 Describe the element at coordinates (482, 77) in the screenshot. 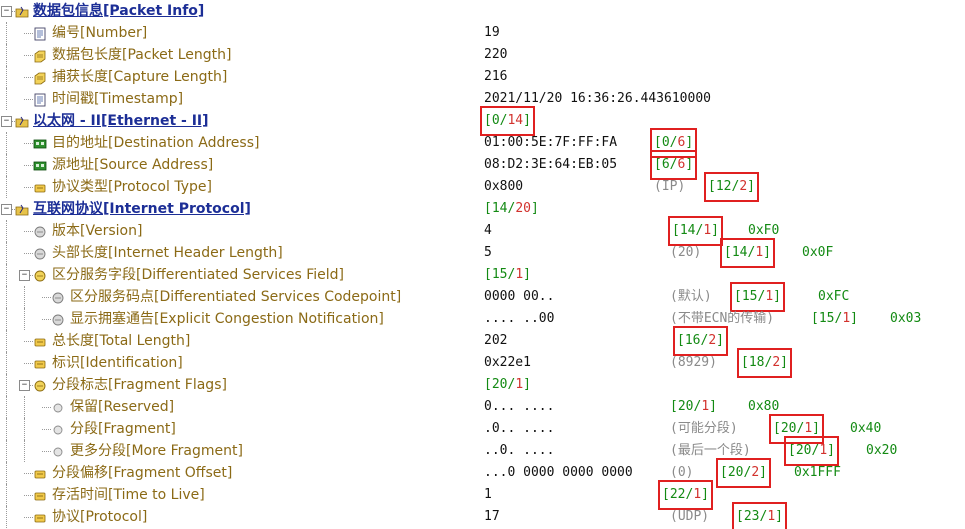

I see `tree-field-row: 捕获长度[Capture Length] 216` at that location.